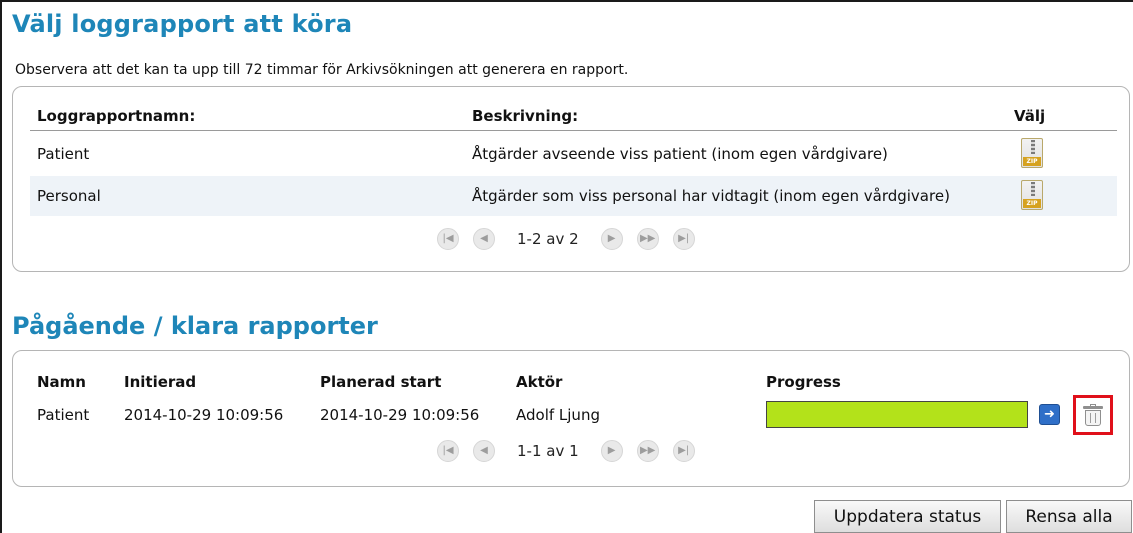 This screenshot has height=533, width=1133. Describe the element at coordinates (160, 382) in the screenshot. I see `col-initiated: Initierad` at that location.